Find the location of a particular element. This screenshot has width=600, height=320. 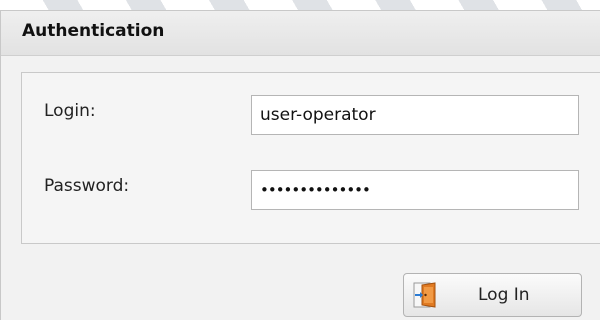

login-input is located at coordinates (415, 115).